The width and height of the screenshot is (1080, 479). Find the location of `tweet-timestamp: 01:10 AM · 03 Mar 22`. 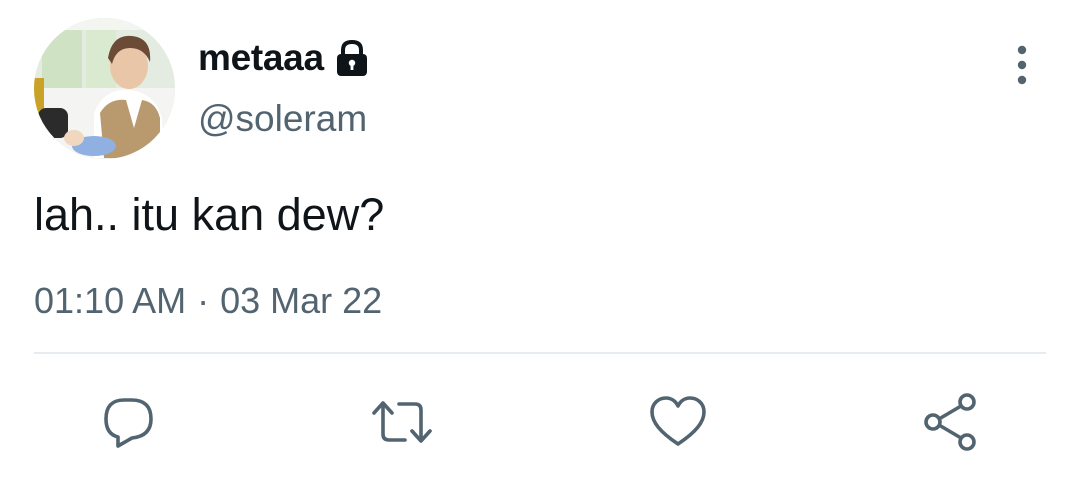

tweet-timestamp: 01:10 AM · 03 Mar 22 is located at coordinates (208, 301).